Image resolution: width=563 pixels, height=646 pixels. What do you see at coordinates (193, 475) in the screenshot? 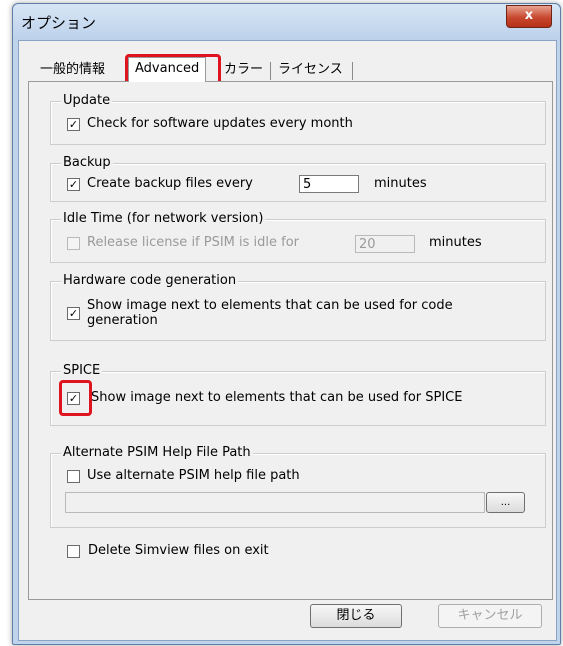
I see `alternate-help-checkbox-label: Use alternate PSIM help file path` at bounding box center [193, 475].